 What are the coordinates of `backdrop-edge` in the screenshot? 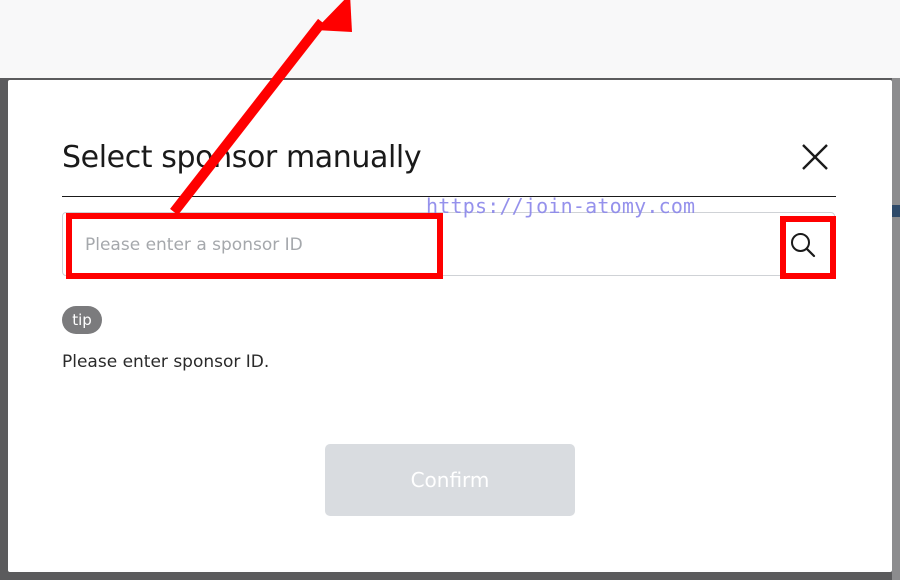 It's located at (896, 329).